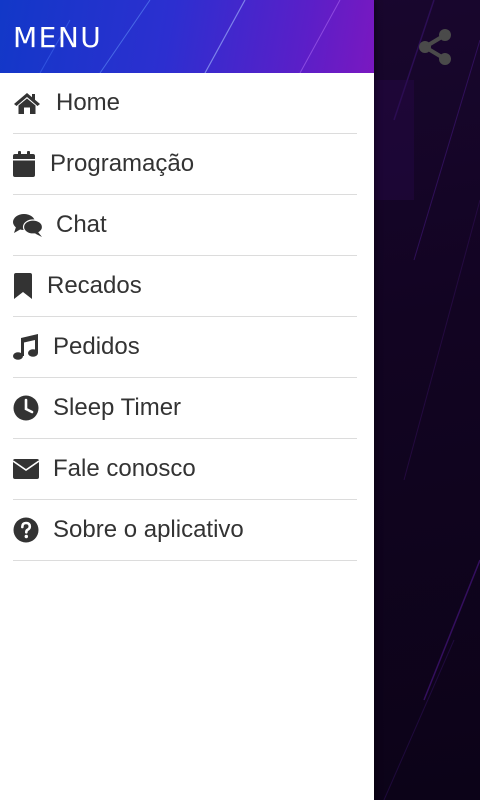 The height and width of the screenshot is (800, 480). I want to click on menu-item-label: Sleep Timer, so click(117, 407).